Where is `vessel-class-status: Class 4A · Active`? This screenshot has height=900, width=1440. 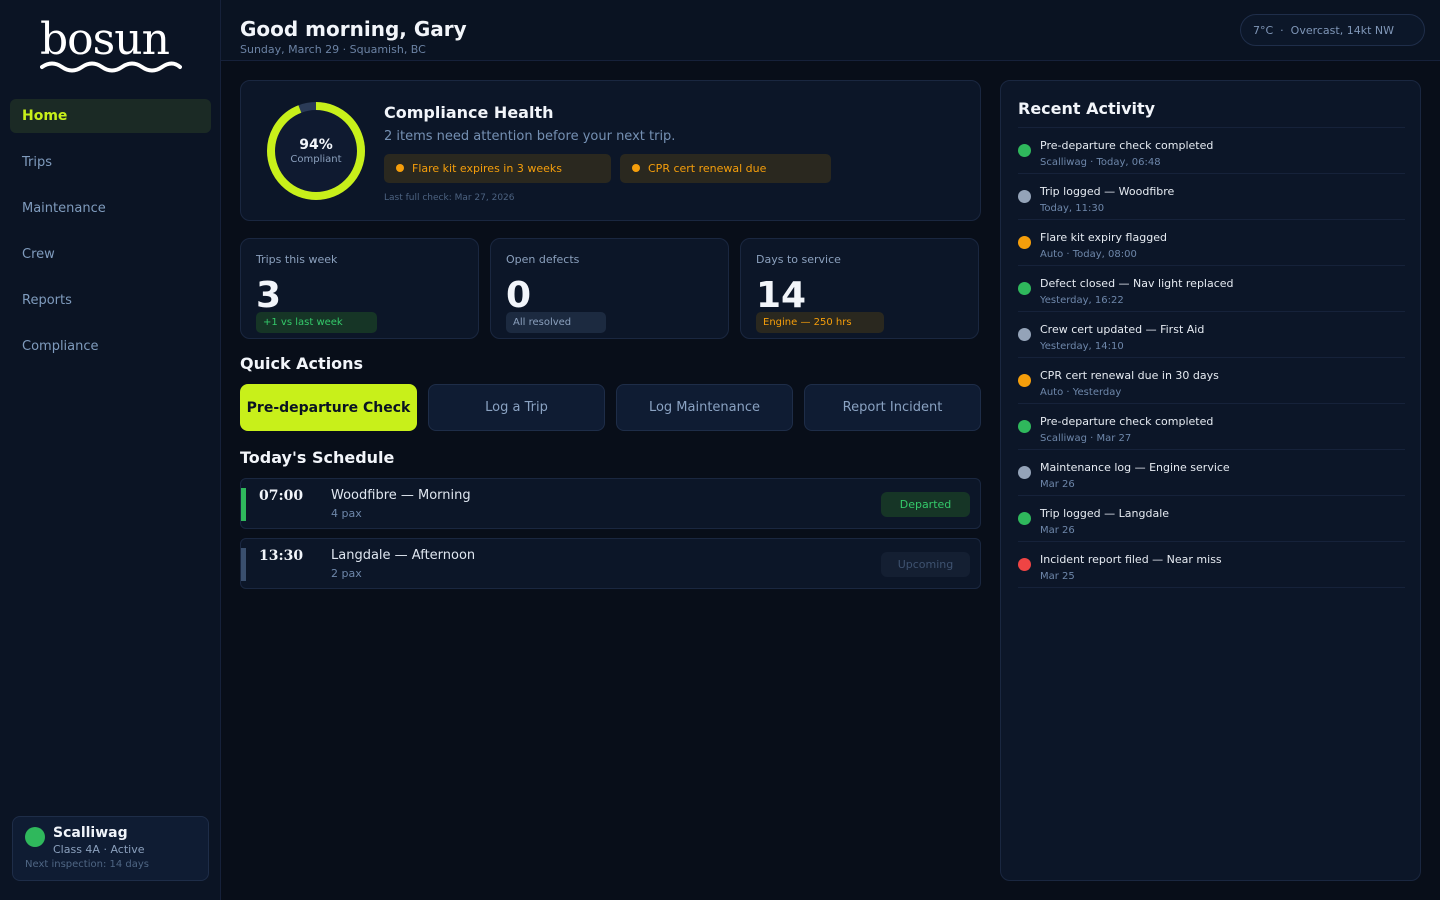
vessel-class-status: Class 4A · Active is located at coordinates (99, 849).